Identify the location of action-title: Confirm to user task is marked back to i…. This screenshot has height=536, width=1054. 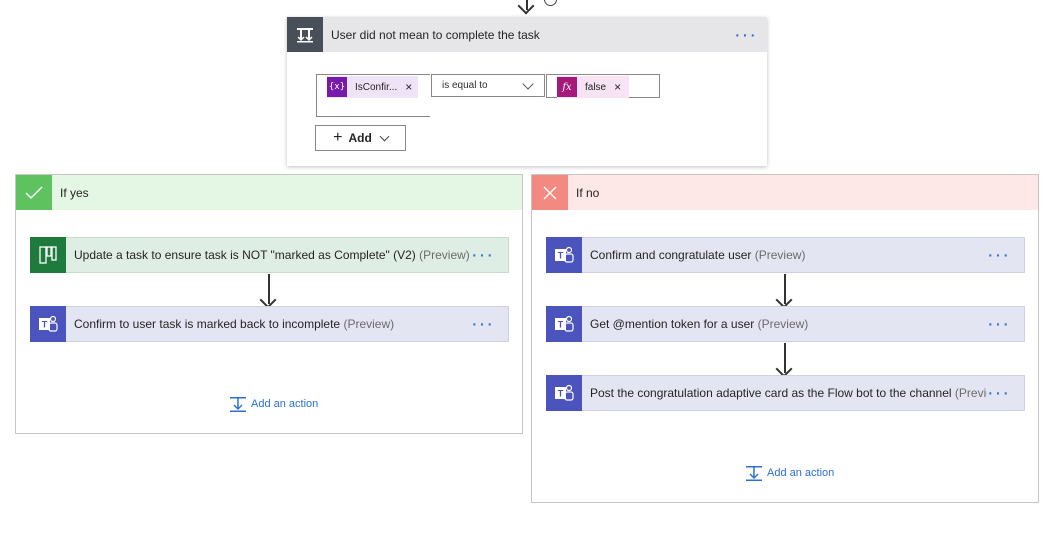
(272, 324).